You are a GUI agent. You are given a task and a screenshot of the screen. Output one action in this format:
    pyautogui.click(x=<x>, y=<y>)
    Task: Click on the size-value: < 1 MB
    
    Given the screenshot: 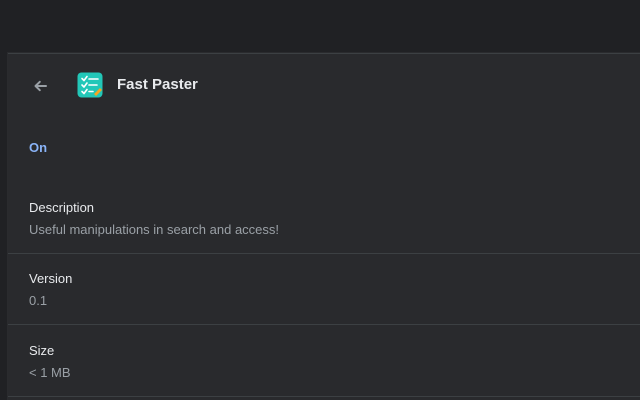 What is the action you would take?
    pyautogui.click(x=50, y=372)
    